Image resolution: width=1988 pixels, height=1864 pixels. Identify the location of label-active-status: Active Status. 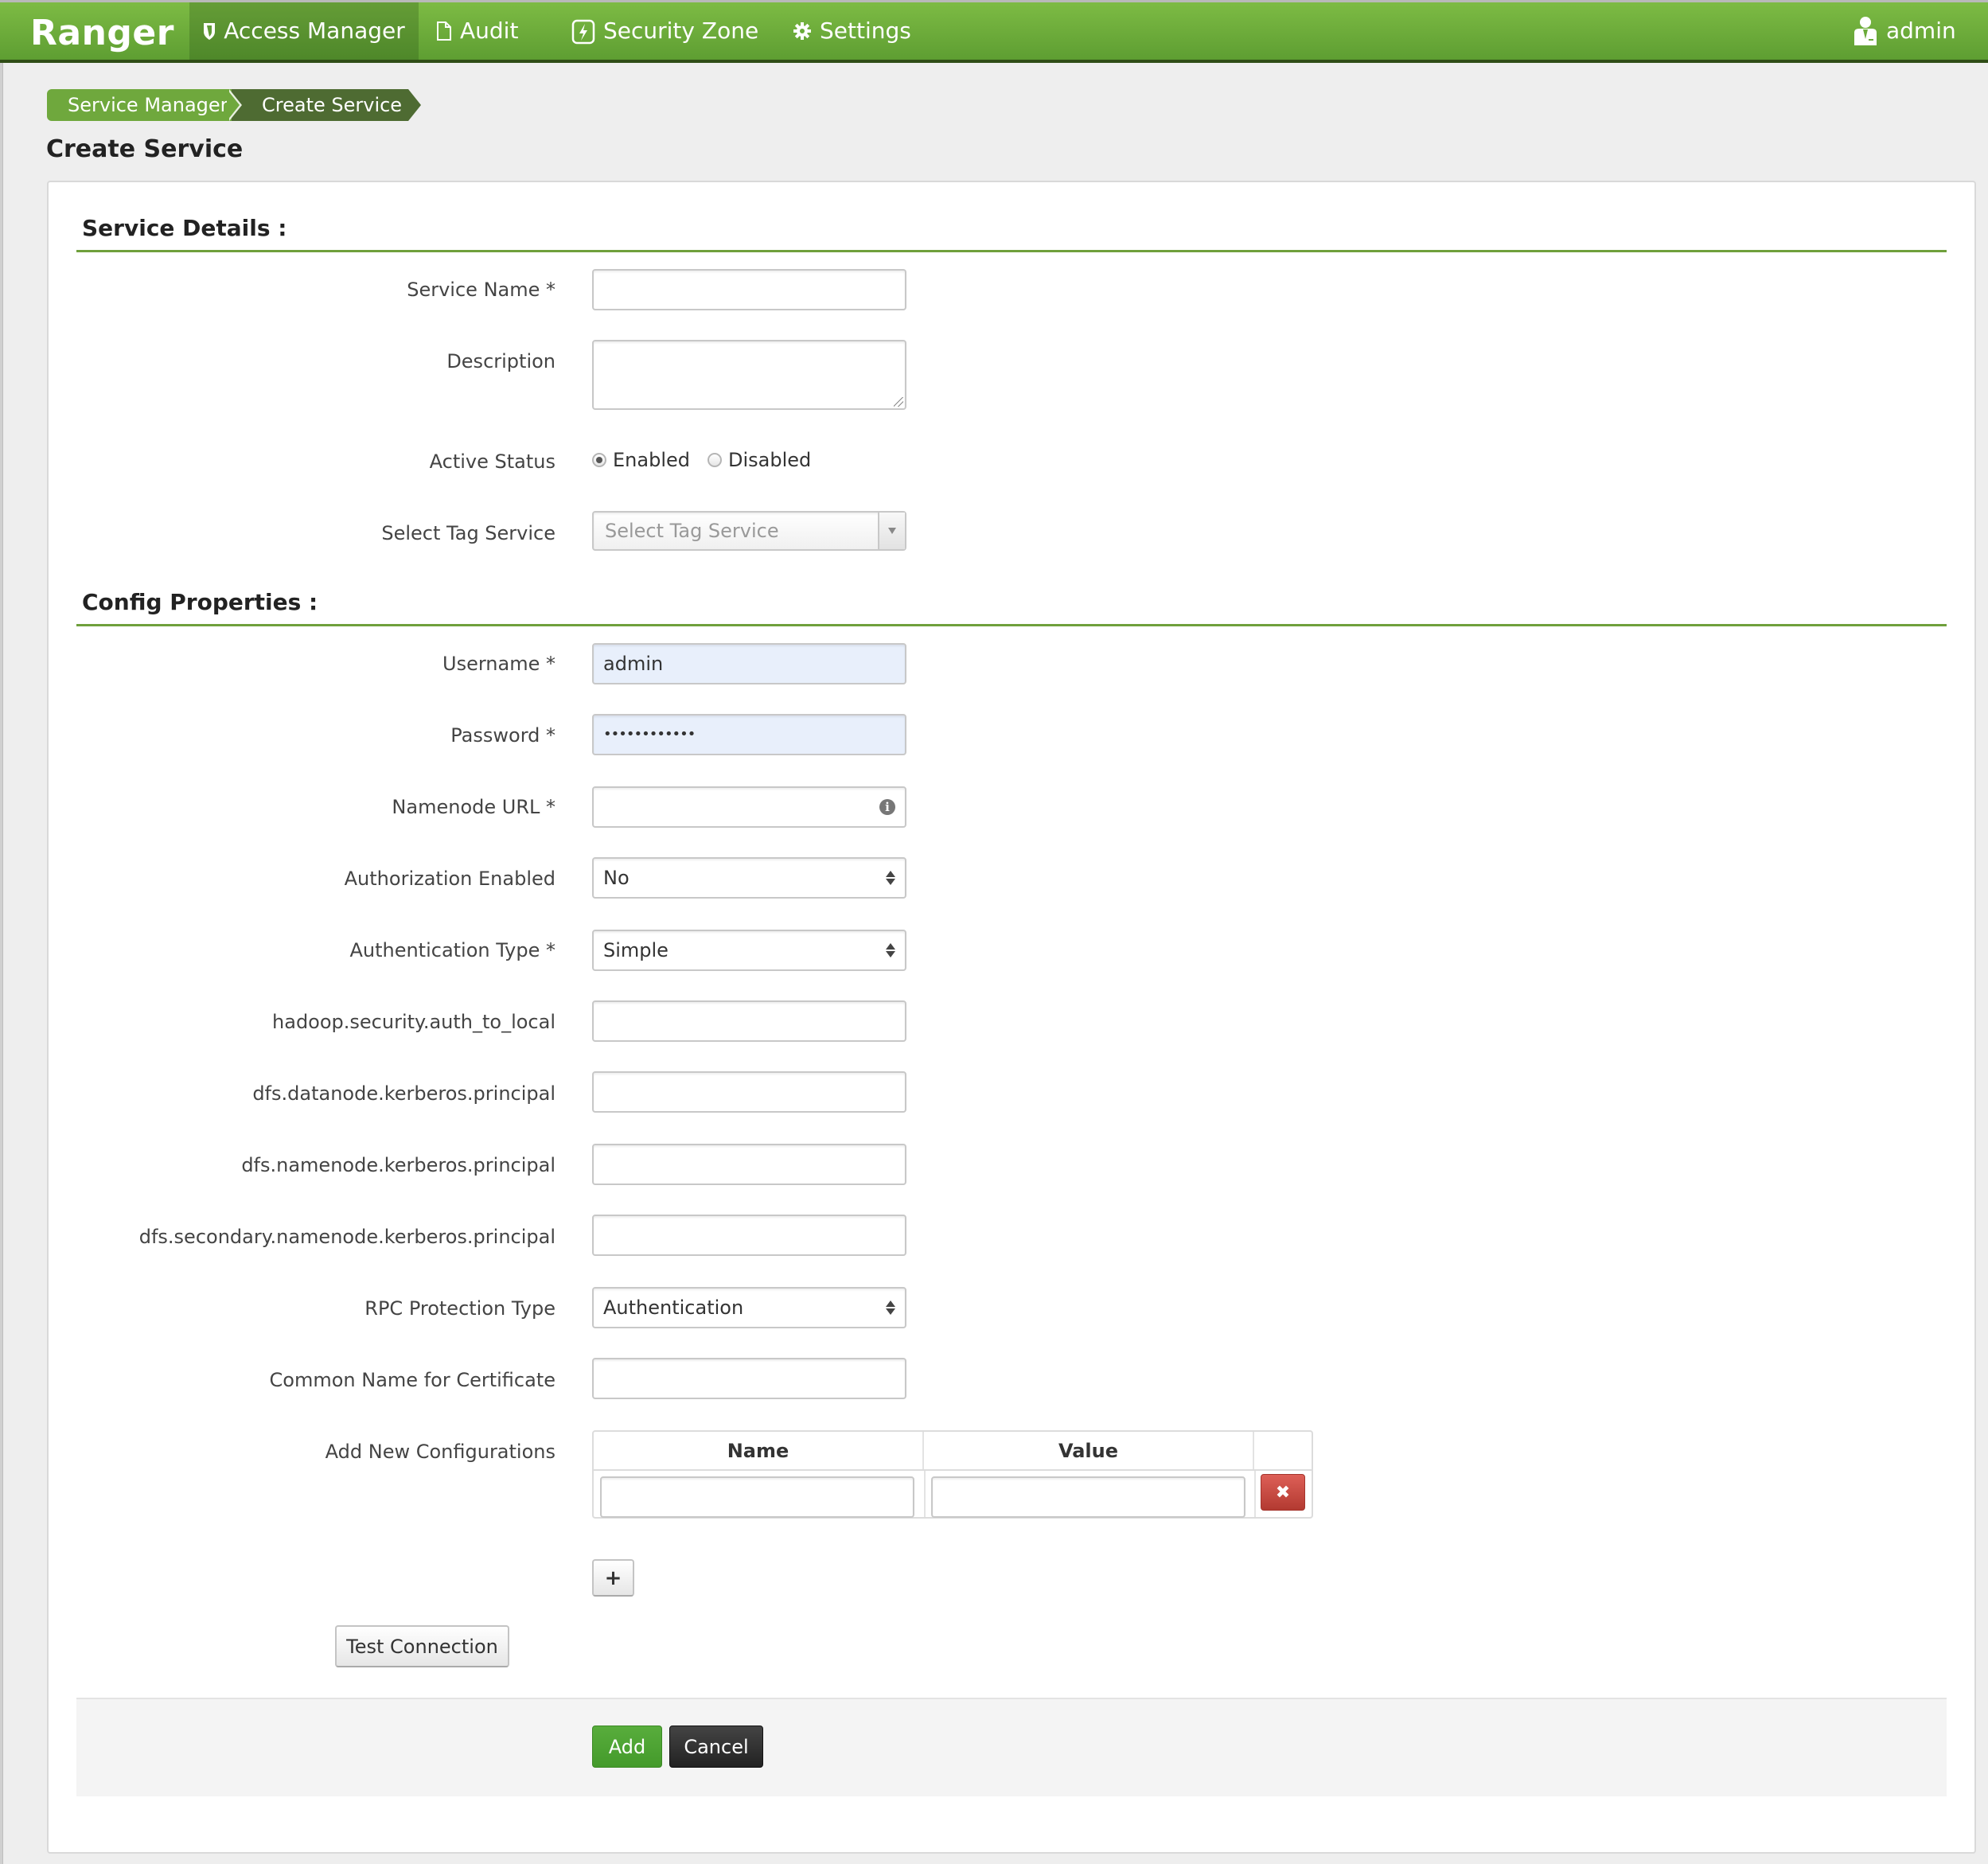
(492, 461).